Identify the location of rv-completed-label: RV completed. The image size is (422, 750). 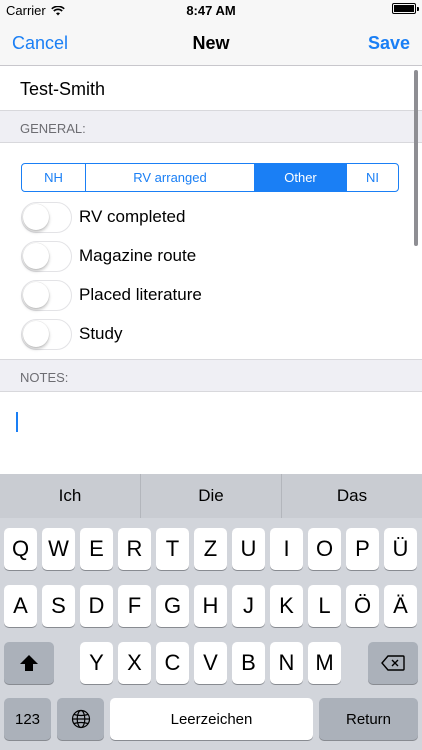
(132, 216).